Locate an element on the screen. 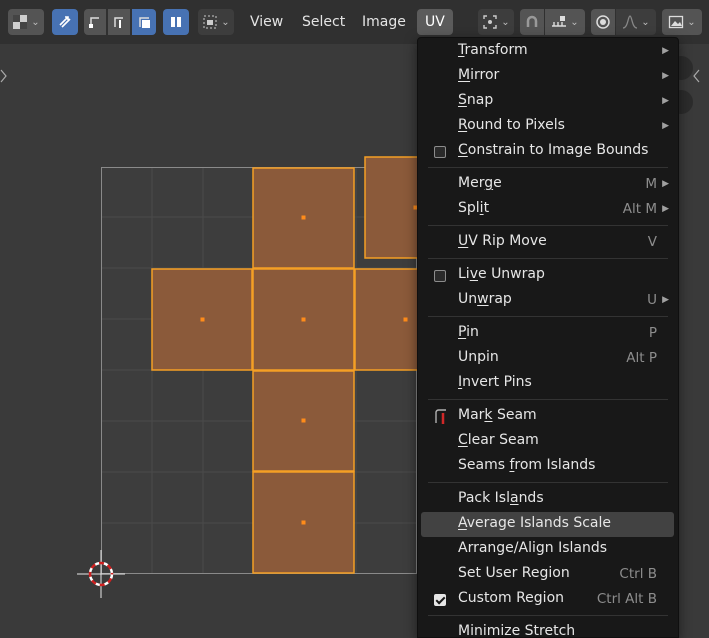  menu-item-mirror: Mirror ▶ is located at coordinates (547, 76).